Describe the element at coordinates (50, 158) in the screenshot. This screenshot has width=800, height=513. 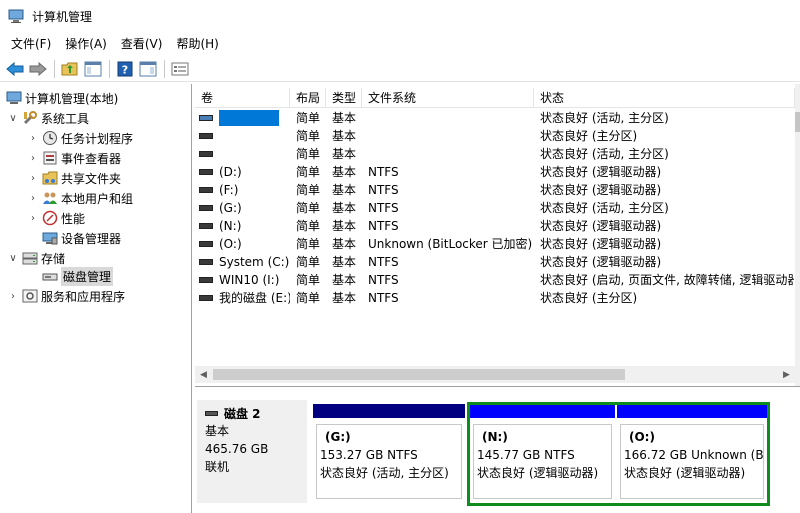
I see `event-viewer-icon` at that location.